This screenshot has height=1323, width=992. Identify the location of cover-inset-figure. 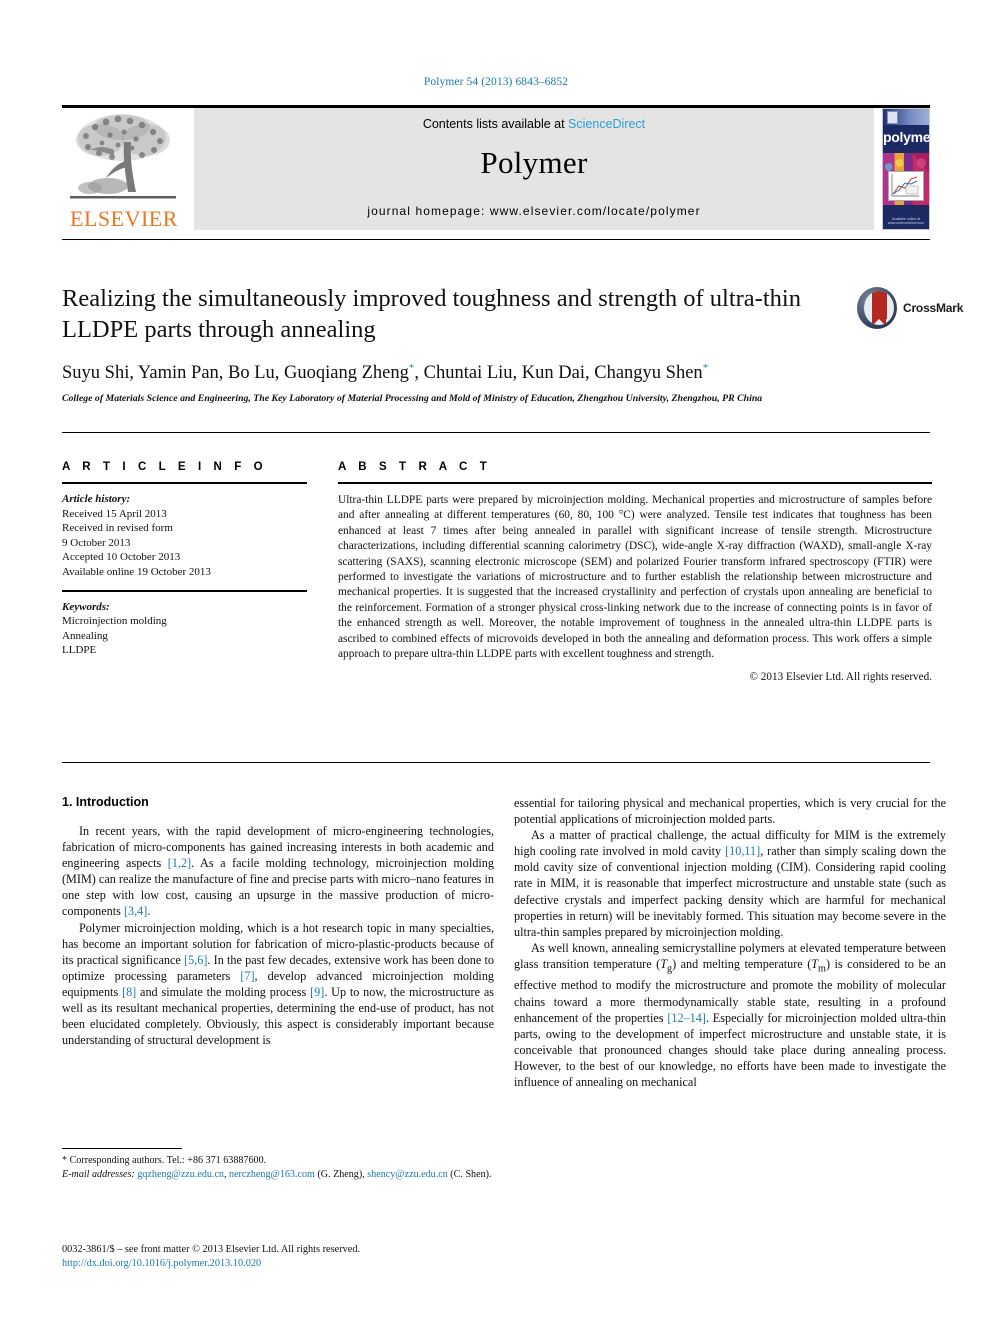
(906, 186).